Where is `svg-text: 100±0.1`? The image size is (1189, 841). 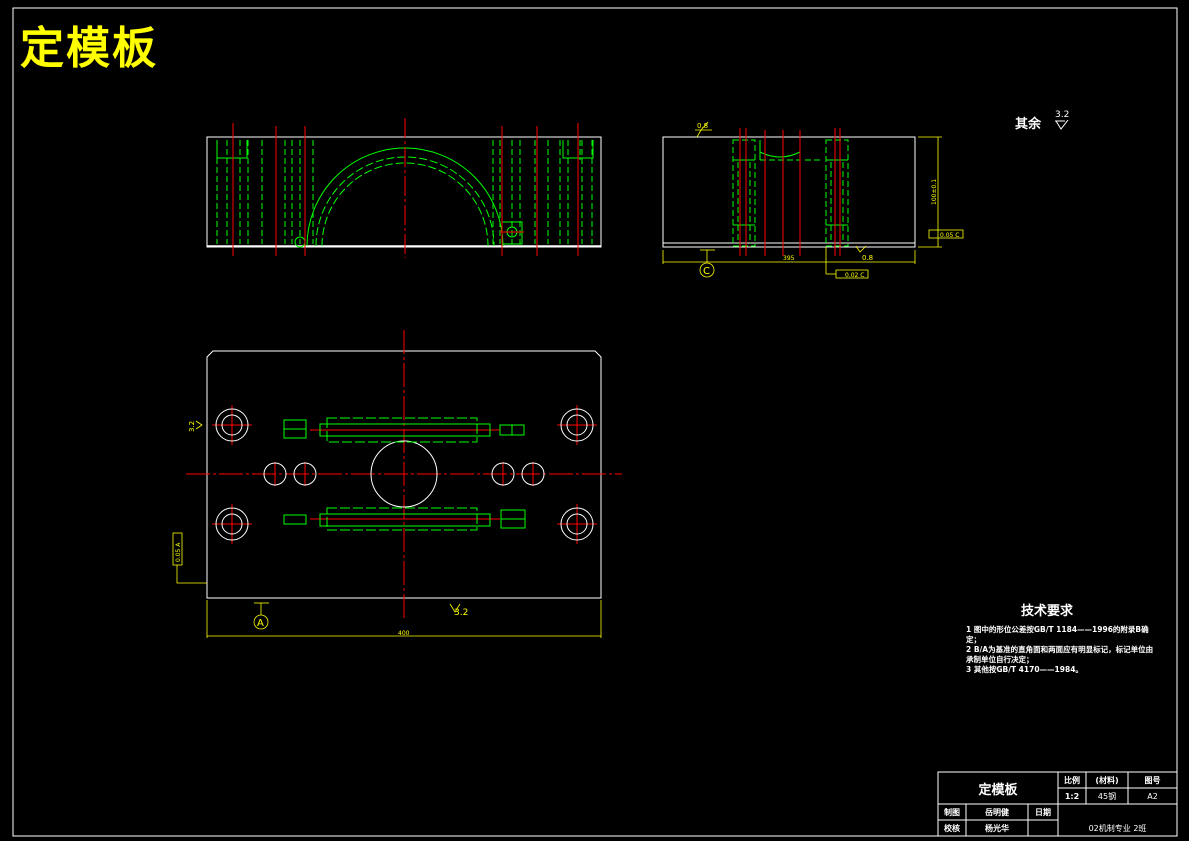 svg-text: 100±0.1 is located at coordinates (934, 192).